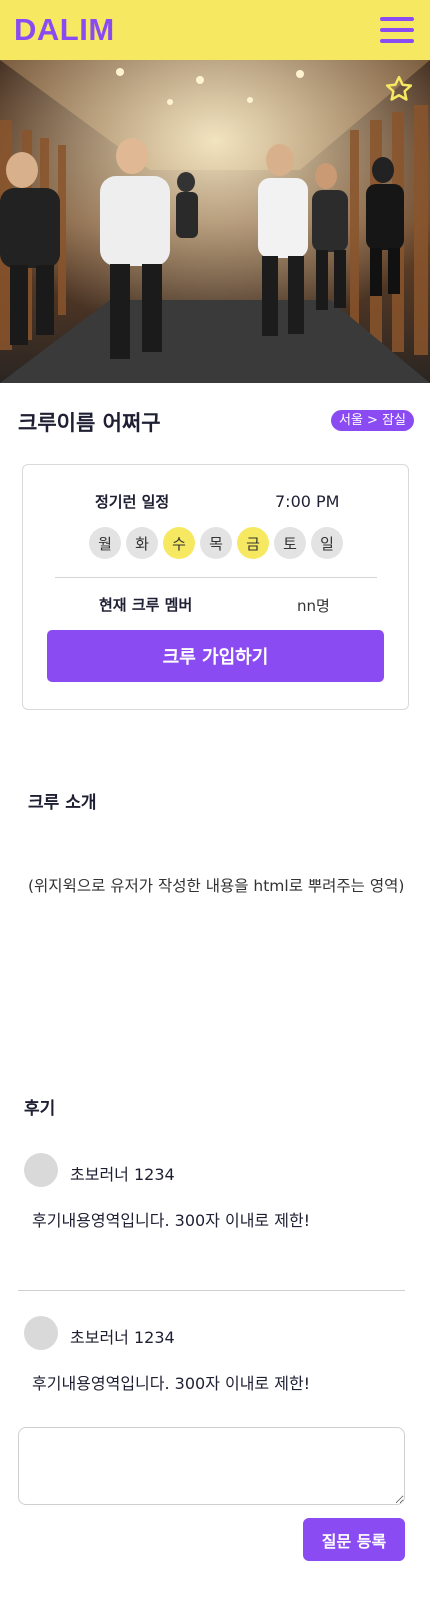  I want to click on app-header: DALIM, so click(215, 30).